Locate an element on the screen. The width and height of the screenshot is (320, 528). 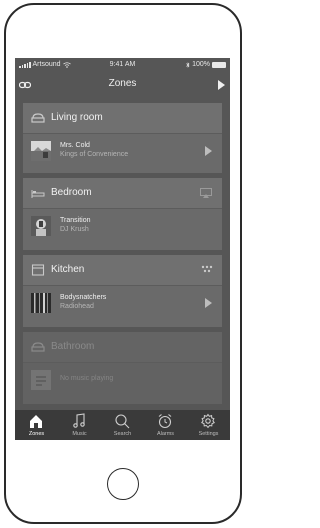
tab-music: Music is located at coordinates (79, 425).